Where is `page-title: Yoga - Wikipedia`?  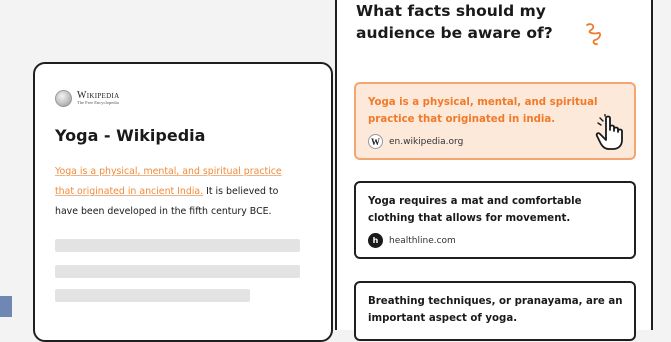
page-title: Yoga - Wikipedia is located at coordinates (130, 135).